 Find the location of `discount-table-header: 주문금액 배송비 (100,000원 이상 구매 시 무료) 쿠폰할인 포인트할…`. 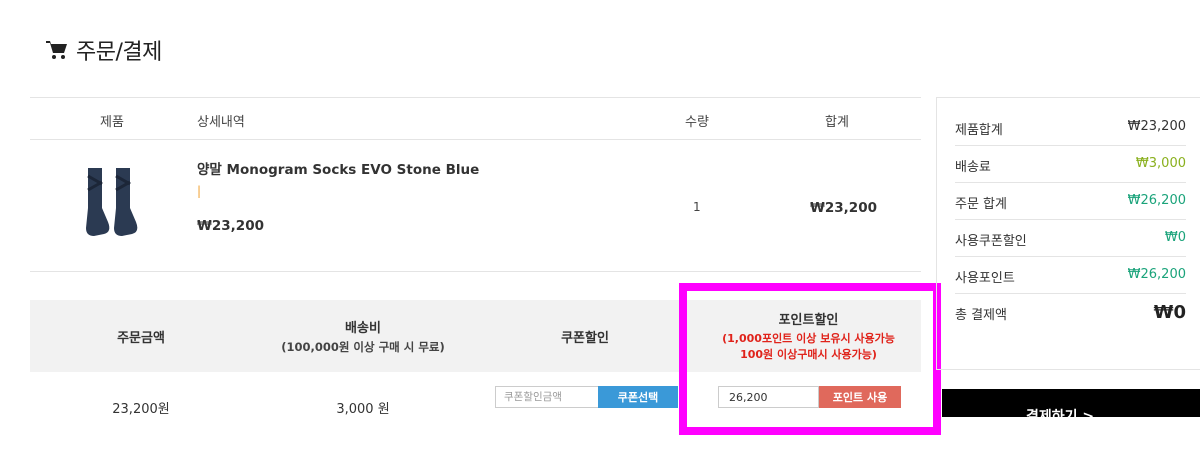

discount-table-header: 주문금액 배송비 (100,000원 이상 구매 시 무료) 쿠폰할인 포인트할… is located at coordinates (475, 336).